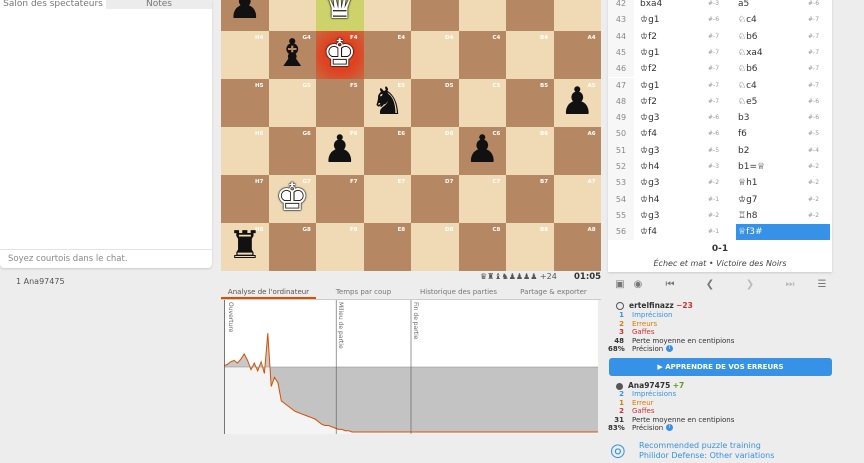  Describe the element at coordinates (638, 285) in the screenshot. I see `target-icon: ◉` at that location.